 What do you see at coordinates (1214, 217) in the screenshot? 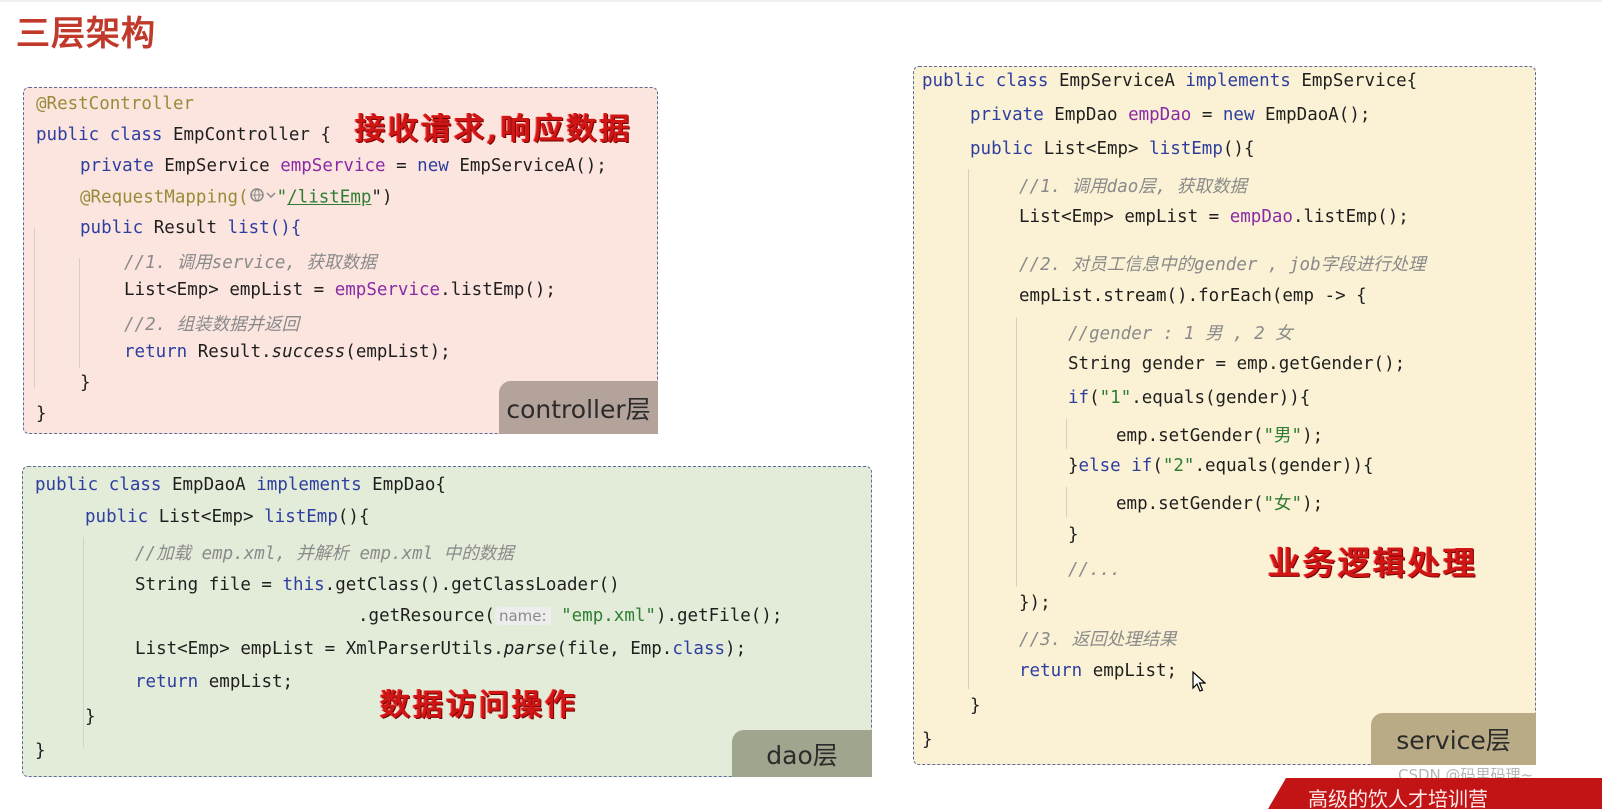
I see `code-line: List<Emp> empList = empDao.listEmp();` at bounding box center [1214, 217].